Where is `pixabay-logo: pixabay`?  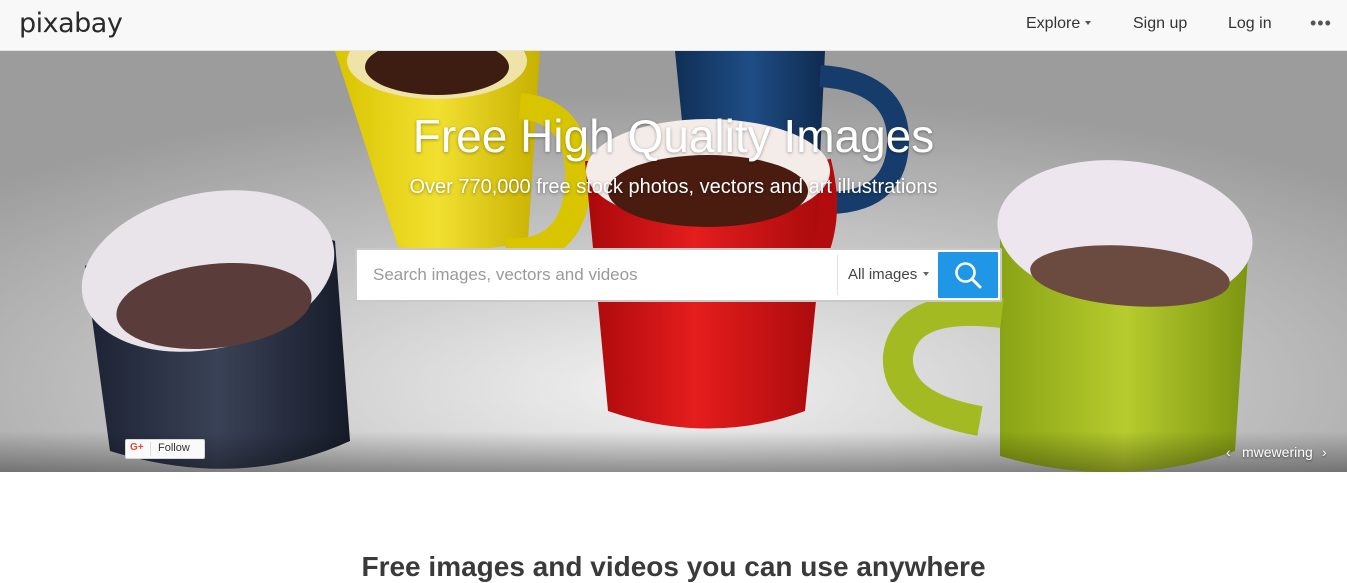
pixabay-logo: pixabay is located at coordinates (71, 23).